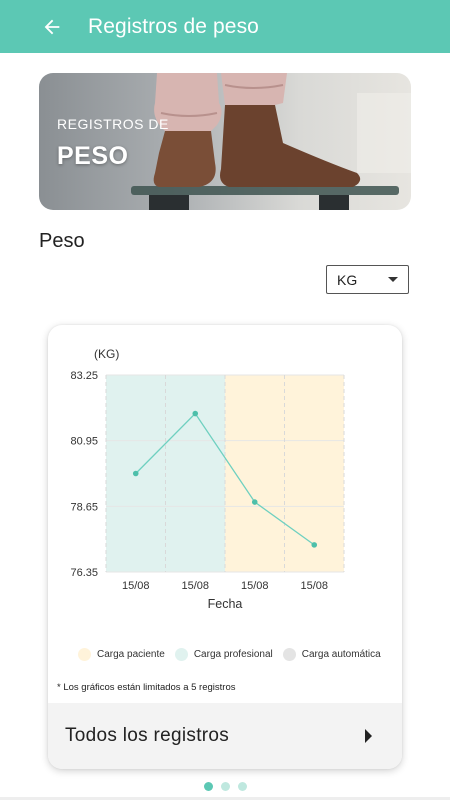 This screenshot has width=450, height=800. I want to click on section-title: Peso, so click(62, 241).